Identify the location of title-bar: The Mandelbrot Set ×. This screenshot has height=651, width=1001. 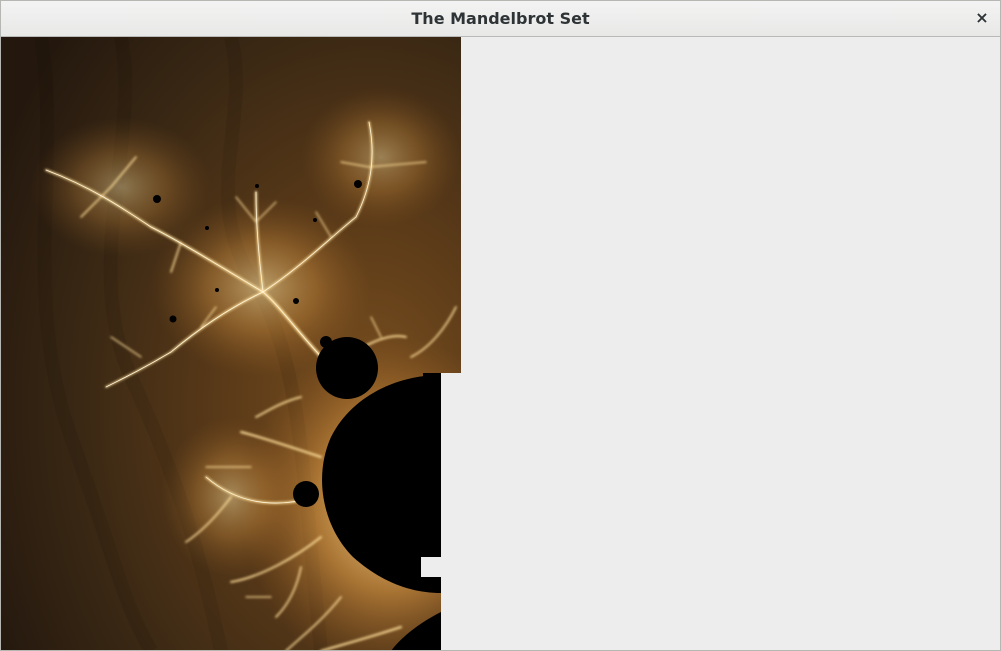
(500, 19).